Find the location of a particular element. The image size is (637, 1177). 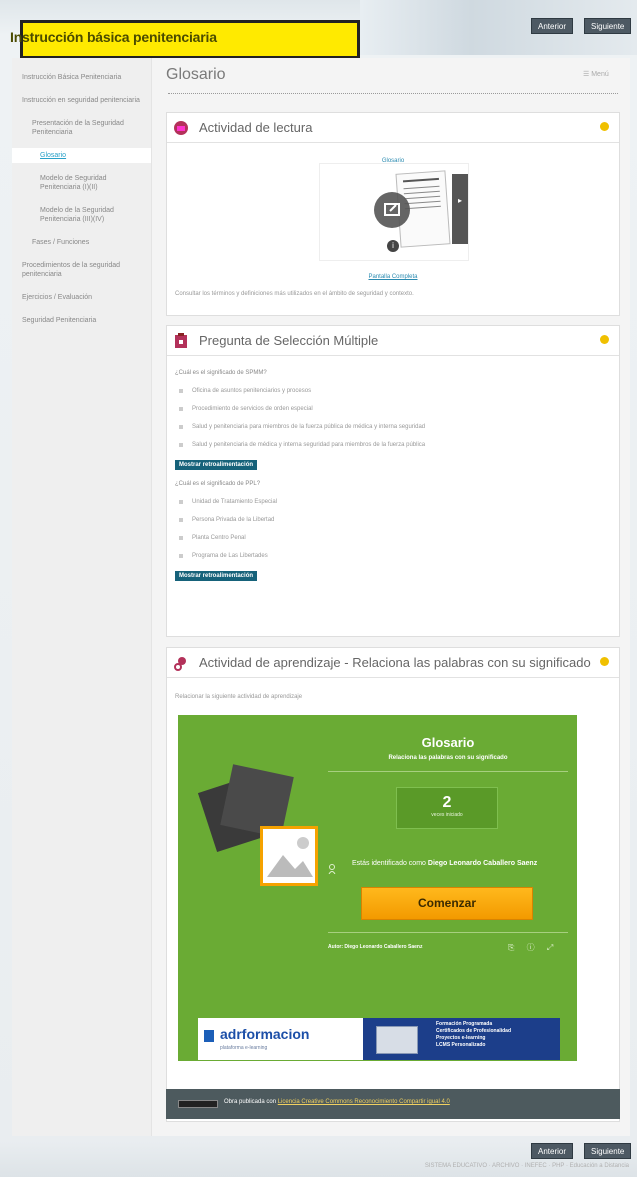

scroll-panel: ▸ is located at coordinates (460, 209).